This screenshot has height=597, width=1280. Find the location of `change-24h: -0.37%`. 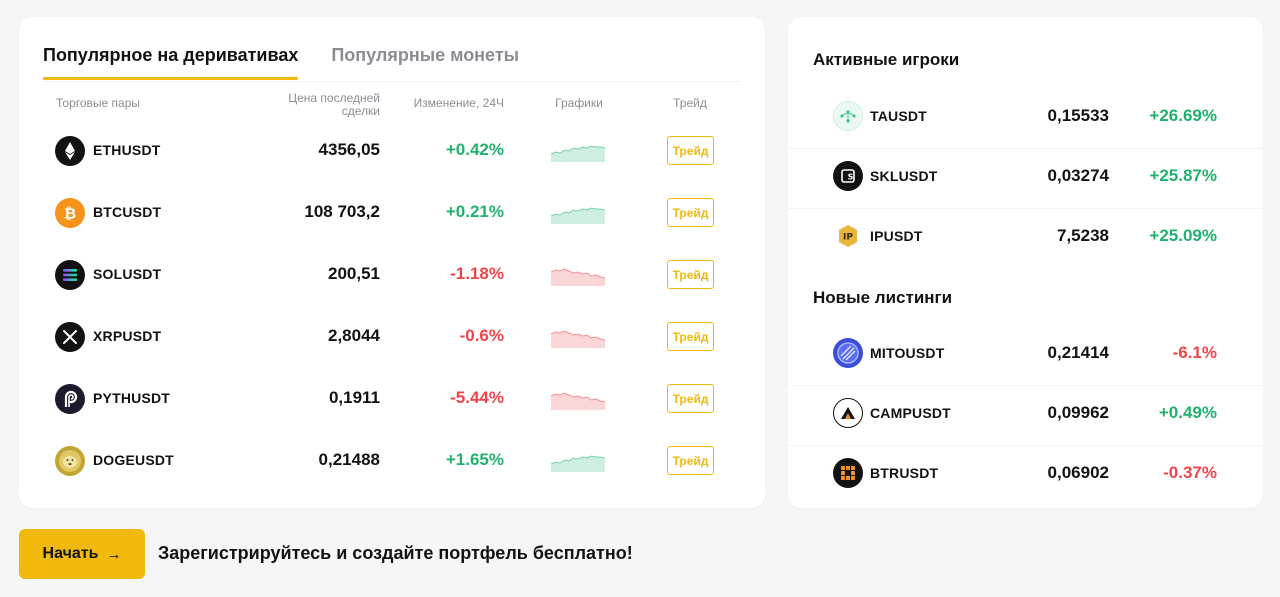

change-24h: -0.37% is located at coordinates (1190, 472).